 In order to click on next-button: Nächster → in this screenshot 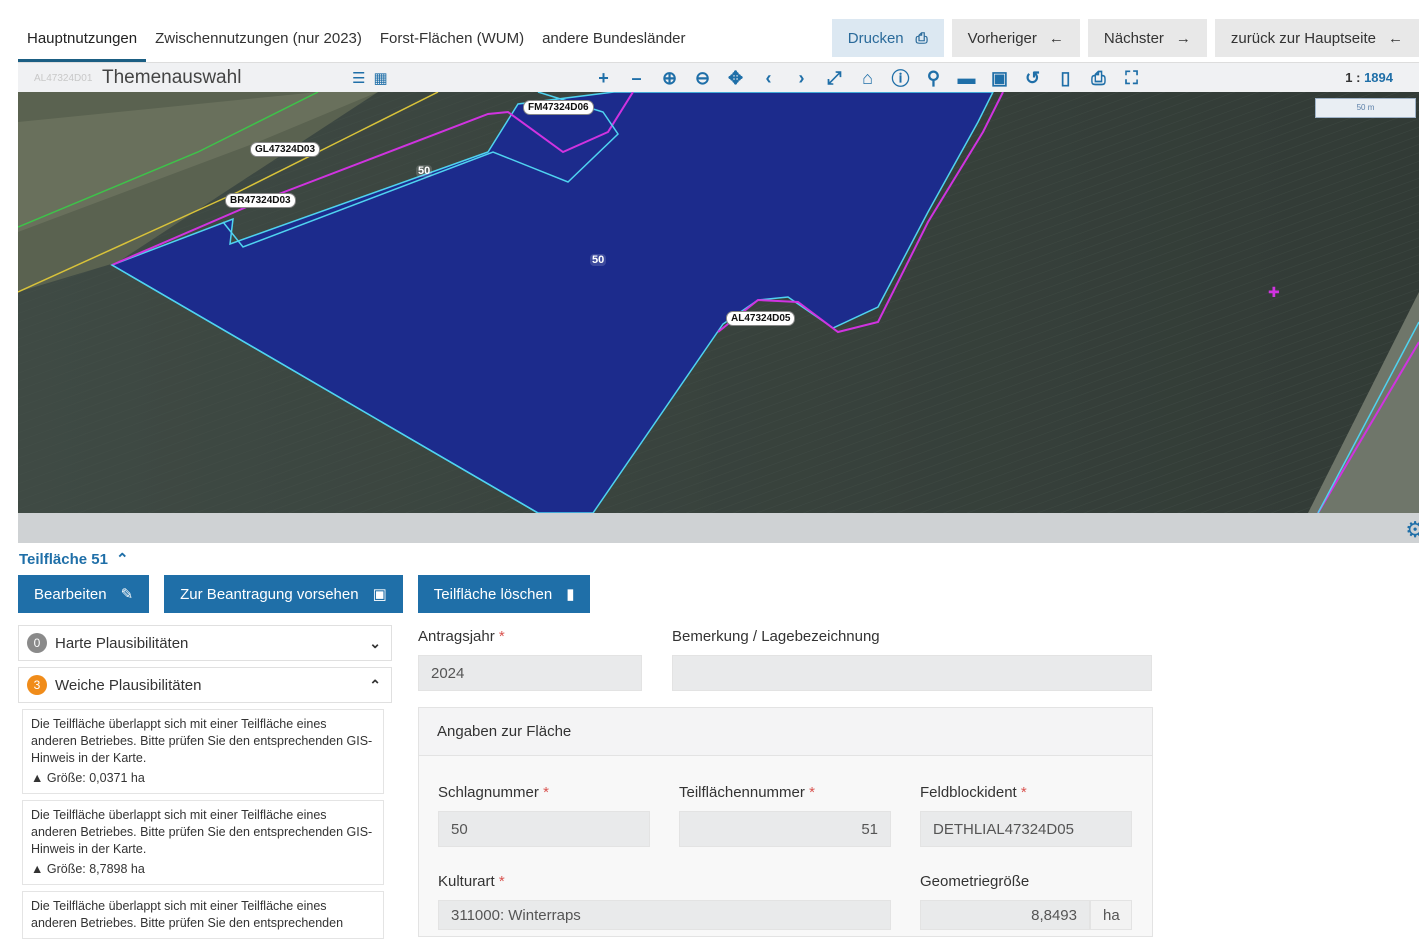, I will do `click(1147, 38)`.